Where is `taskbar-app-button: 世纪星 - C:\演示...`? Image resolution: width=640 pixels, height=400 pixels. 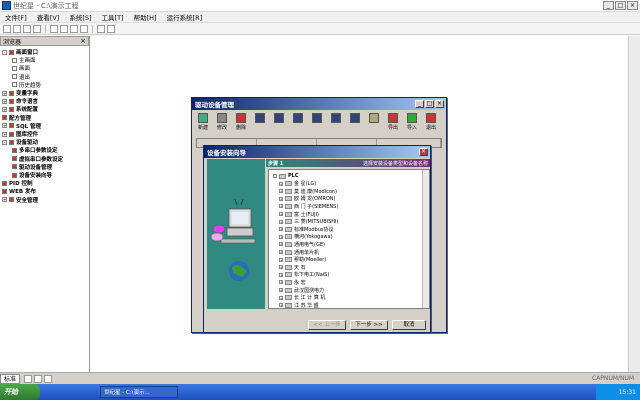 taskbar-app-button: 世纪星 - C:\演示... is located at coordinates (139, 392).